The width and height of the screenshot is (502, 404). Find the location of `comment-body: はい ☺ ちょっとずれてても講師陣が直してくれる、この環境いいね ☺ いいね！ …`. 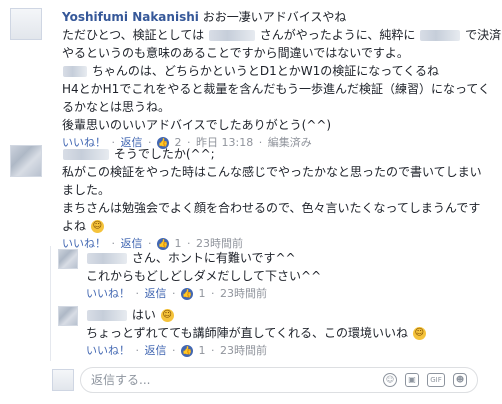

comment-body: はい ☺ ちょっとずれてても講師陣が直してくれる、この環境いいね ☺ いいね！ … is located at coordinates (286, 333).